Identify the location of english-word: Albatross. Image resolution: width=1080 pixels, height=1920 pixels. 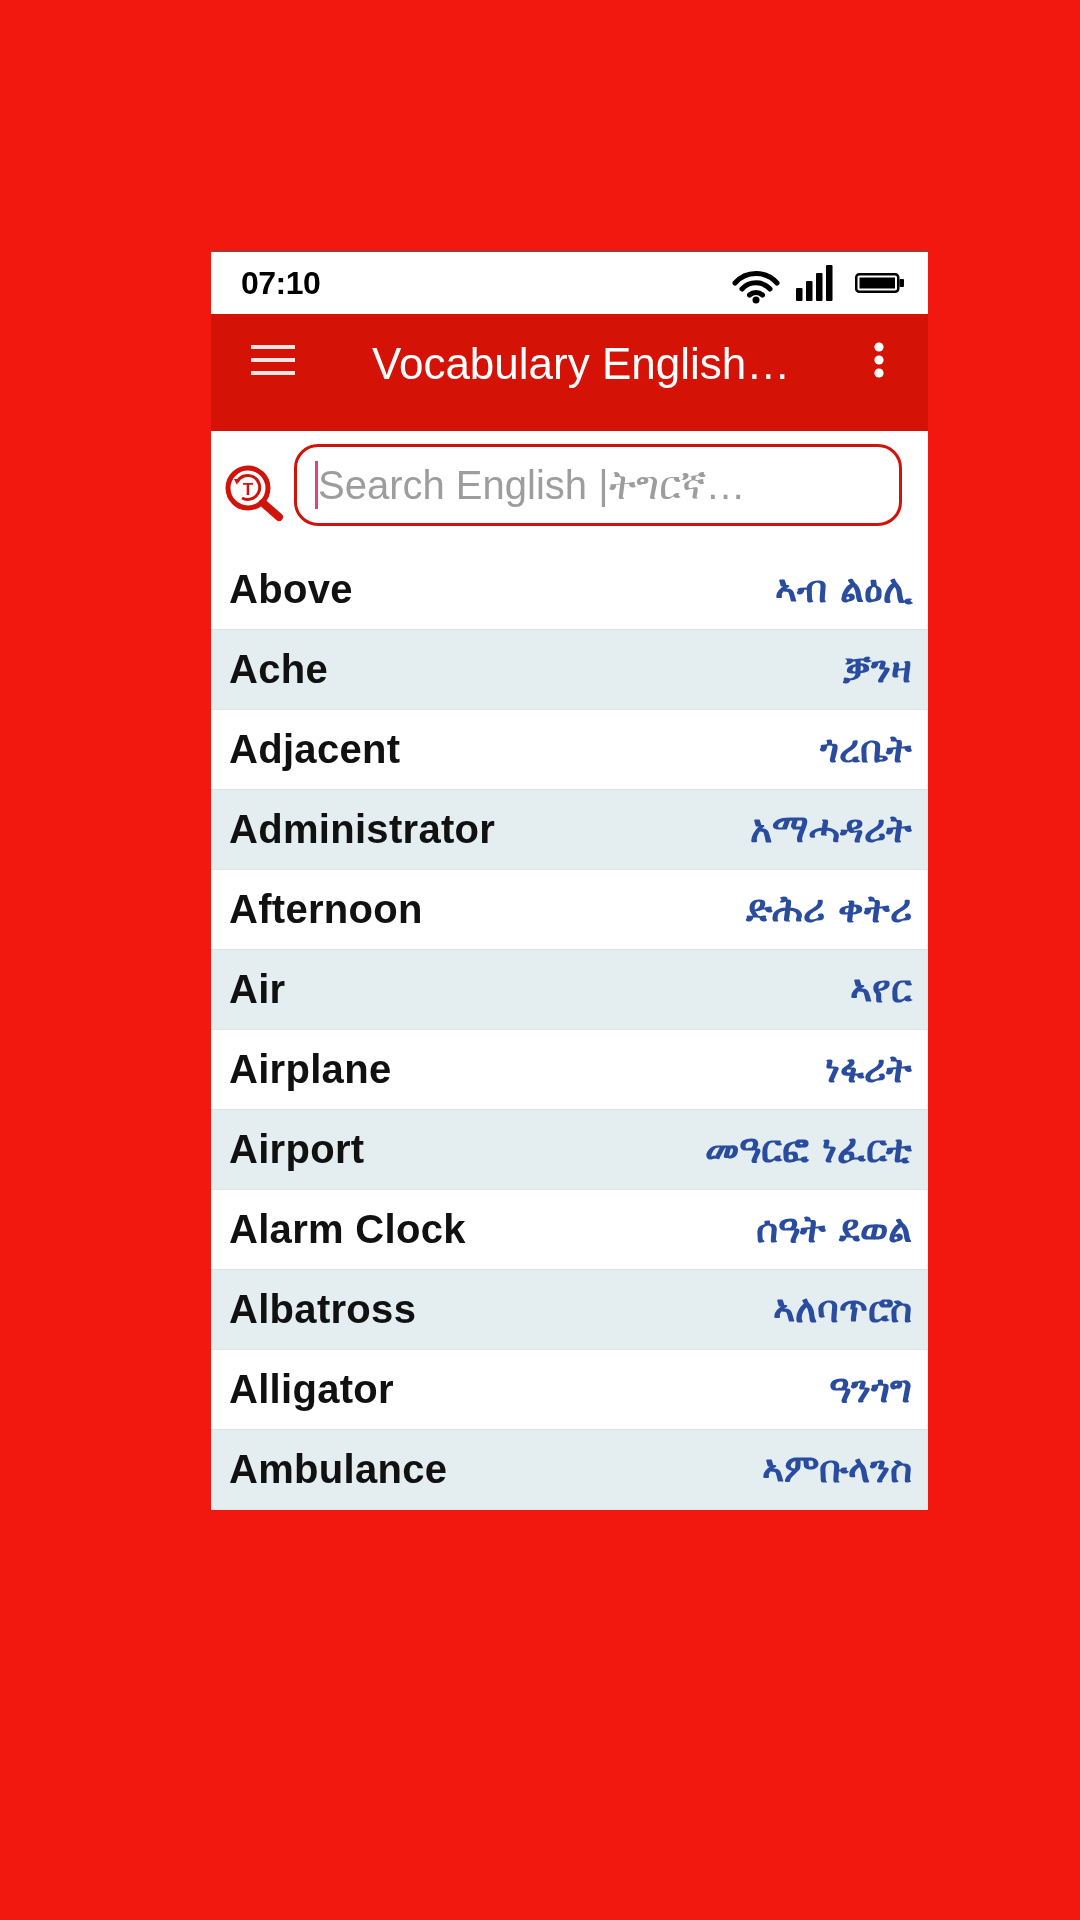
(323, 1309).